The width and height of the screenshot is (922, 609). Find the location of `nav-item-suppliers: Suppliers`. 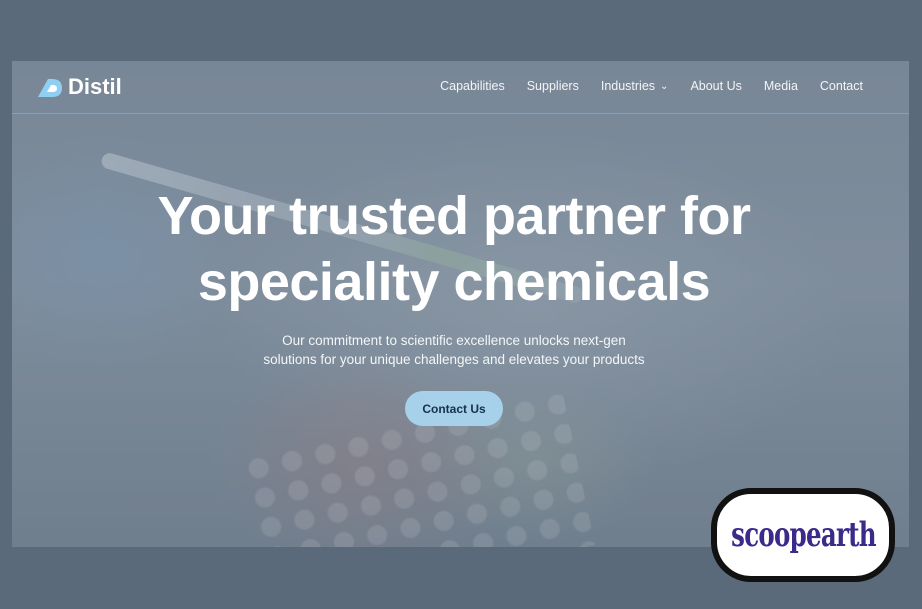

nav-item-suppliers: Suppliers is located at coordinates (553, 86).